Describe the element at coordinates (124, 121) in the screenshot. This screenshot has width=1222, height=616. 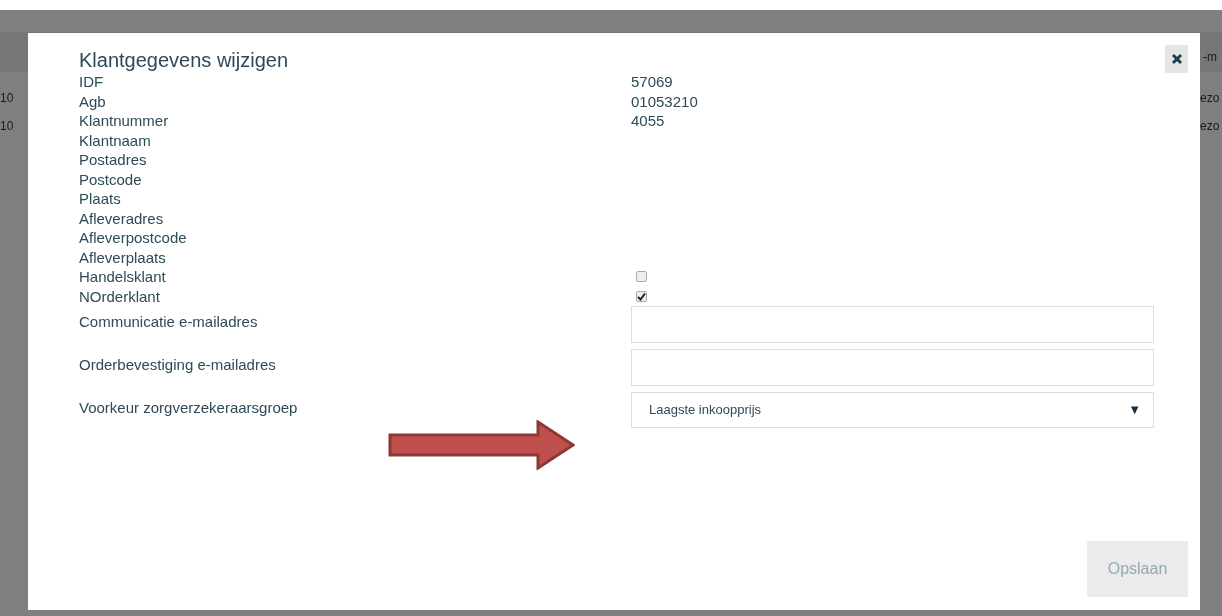
I see `field-label: Klantnummer` at that location.